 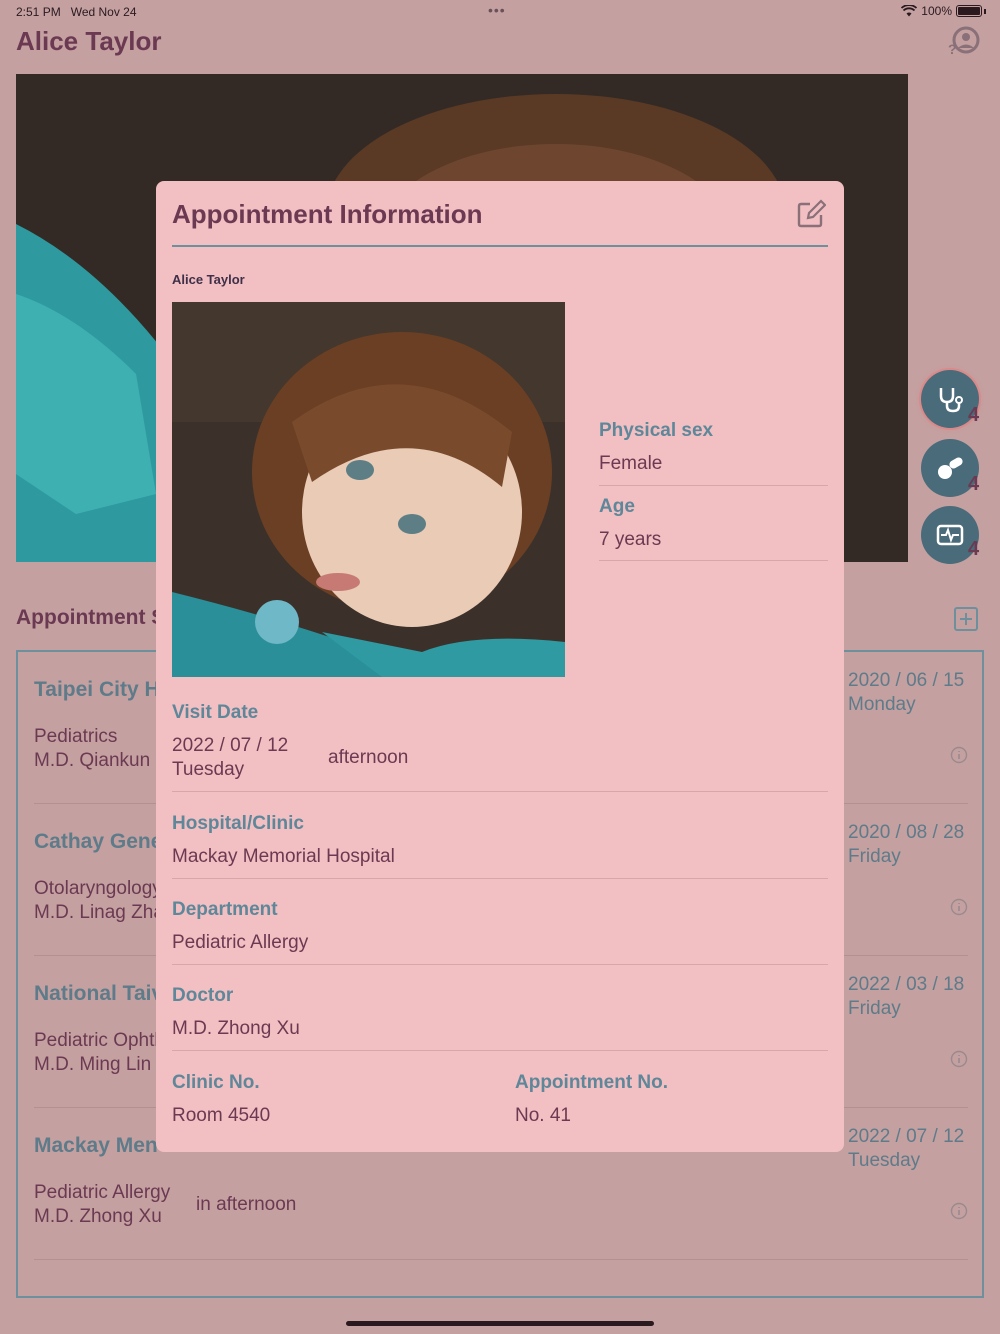 What do you see at coordinates (208, 279) in the screenshot?
I see `patient-name: Alice Taylor` at bounding box center [208, 279].